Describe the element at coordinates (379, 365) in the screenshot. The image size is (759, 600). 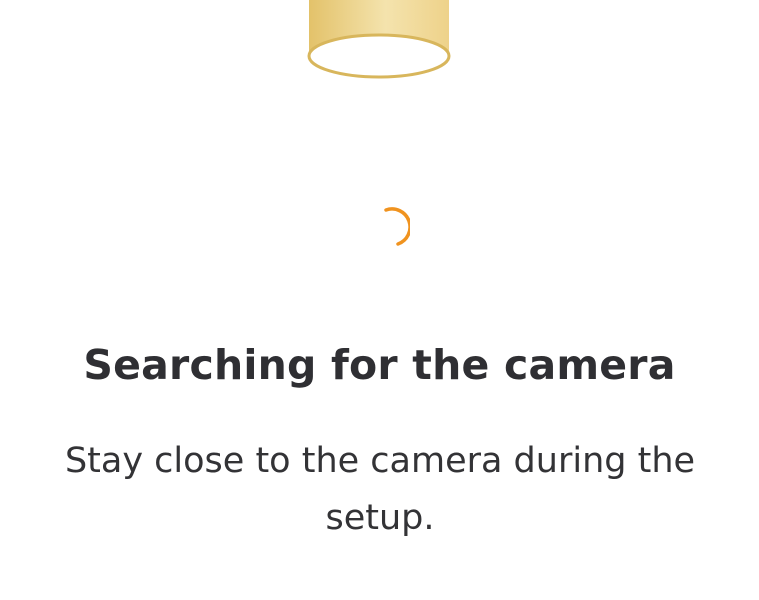
I see `page-title: Searching for the camera` at that location.